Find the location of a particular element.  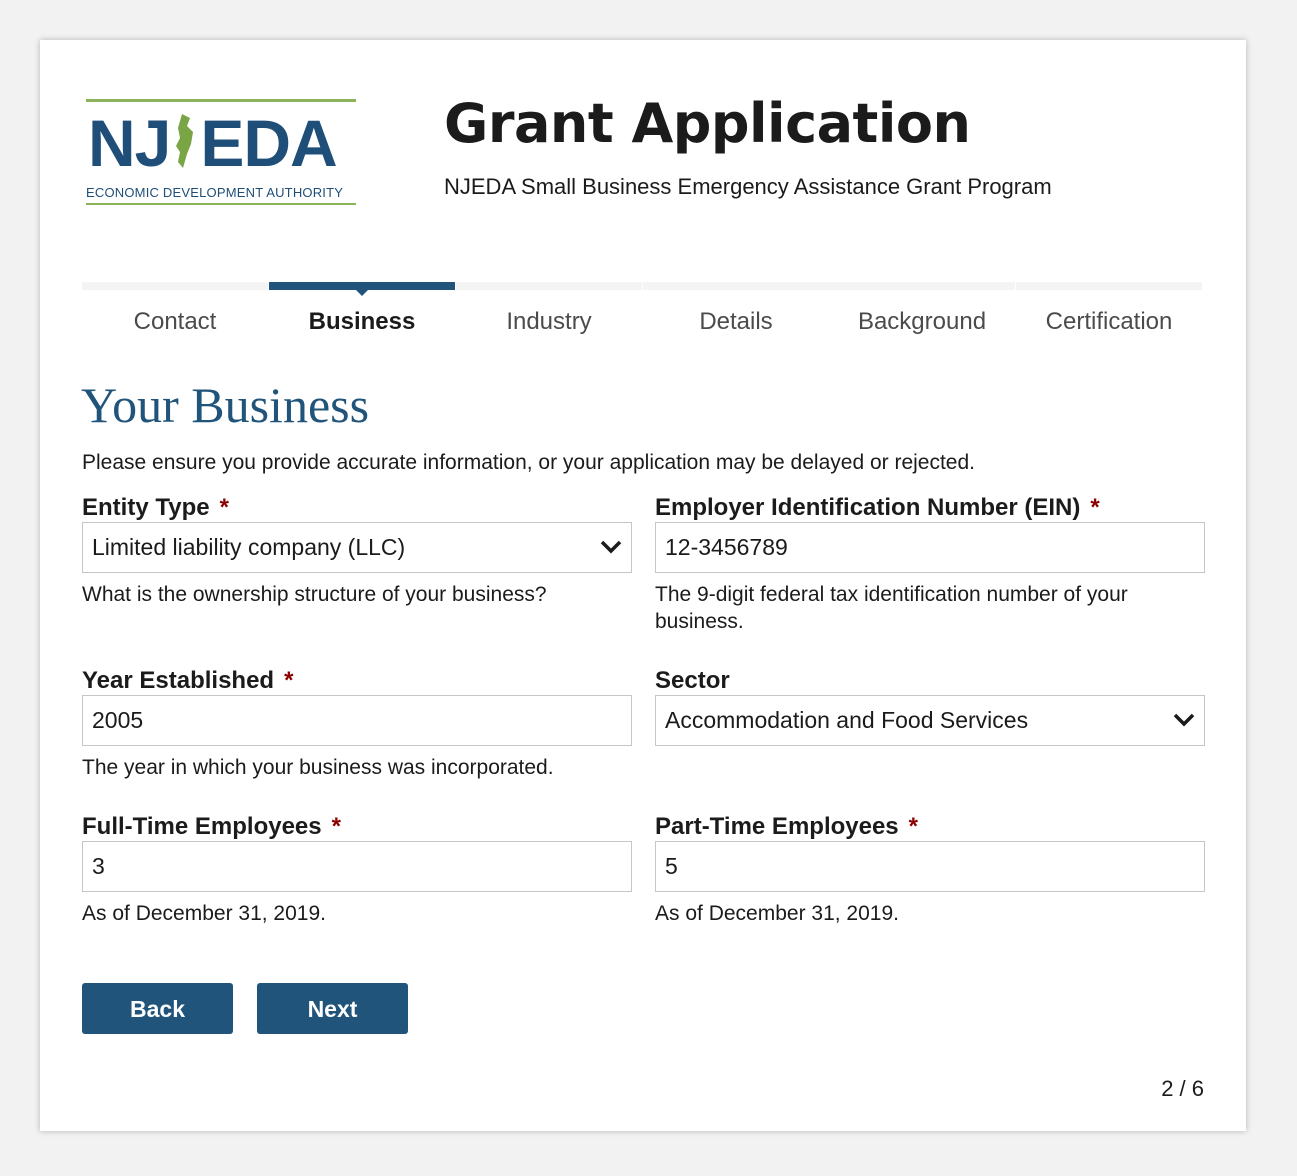

step-label: Business is located at coordinates (362, 321).